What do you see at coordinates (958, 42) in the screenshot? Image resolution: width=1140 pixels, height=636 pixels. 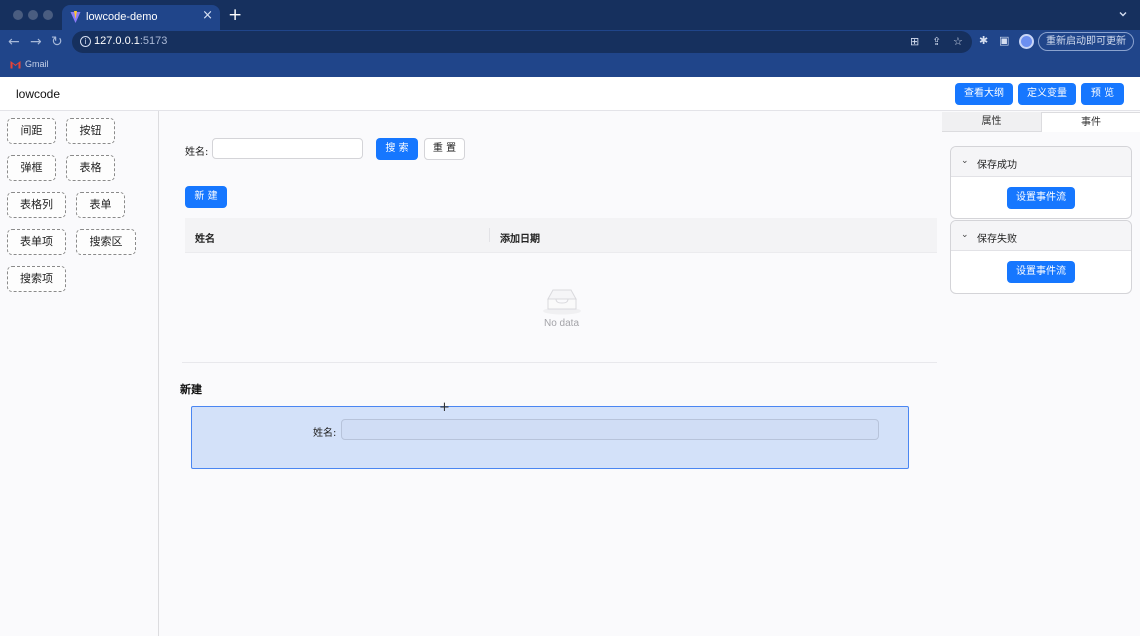 I see `star-icon: ☆` at bounding box center [958, 42].